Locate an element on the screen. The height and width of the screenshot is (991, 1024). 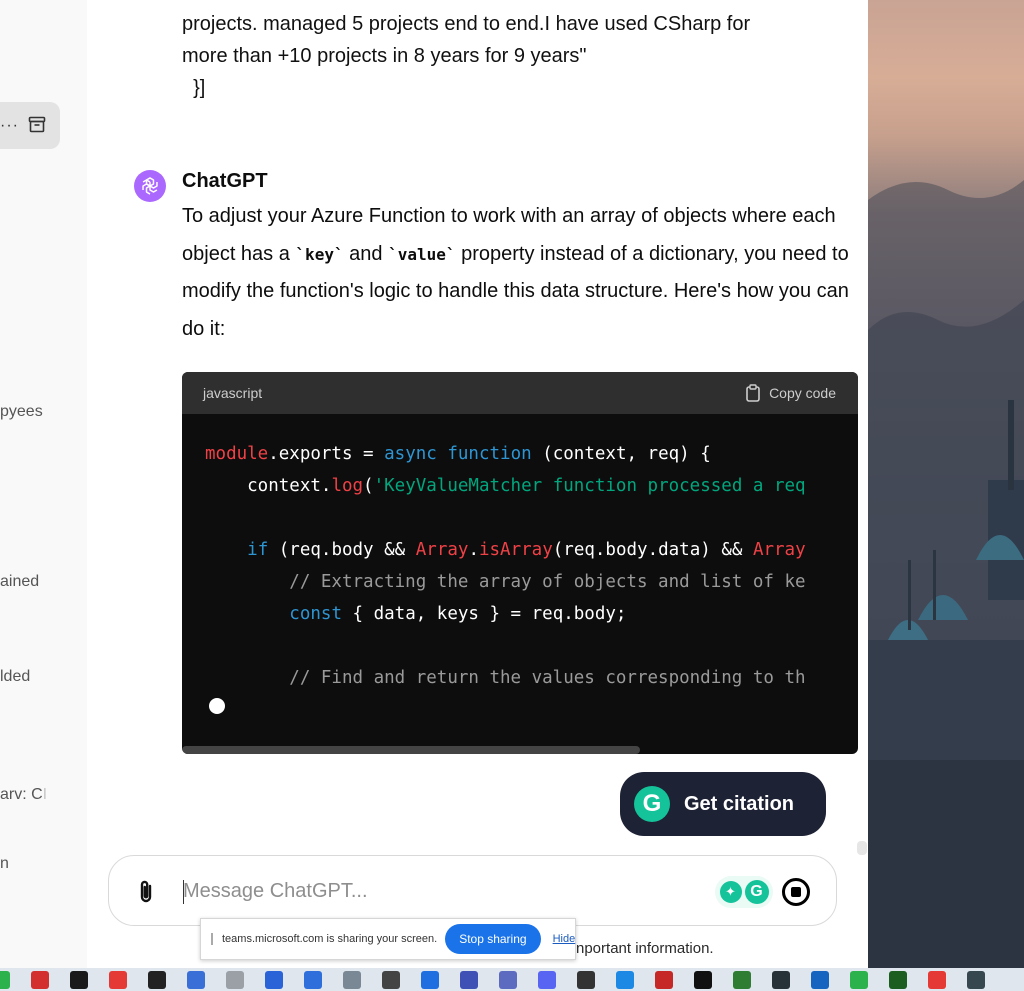
get-citation-label: Get citation is located at coordinates (739, 803).